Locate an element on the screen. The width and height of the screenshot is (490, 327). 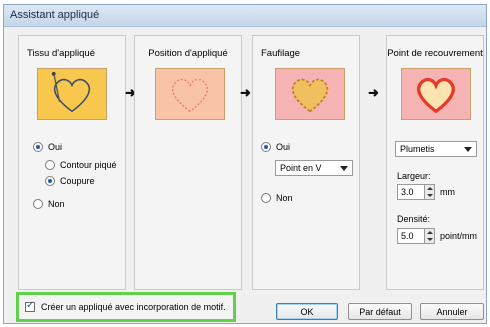
width-label: Largeur: is located at coordinates (414, 176).